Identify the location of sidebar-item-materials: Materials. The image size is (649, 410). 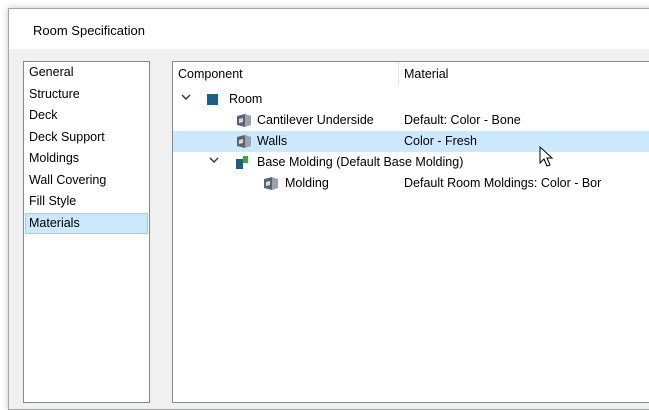
(86, 223).